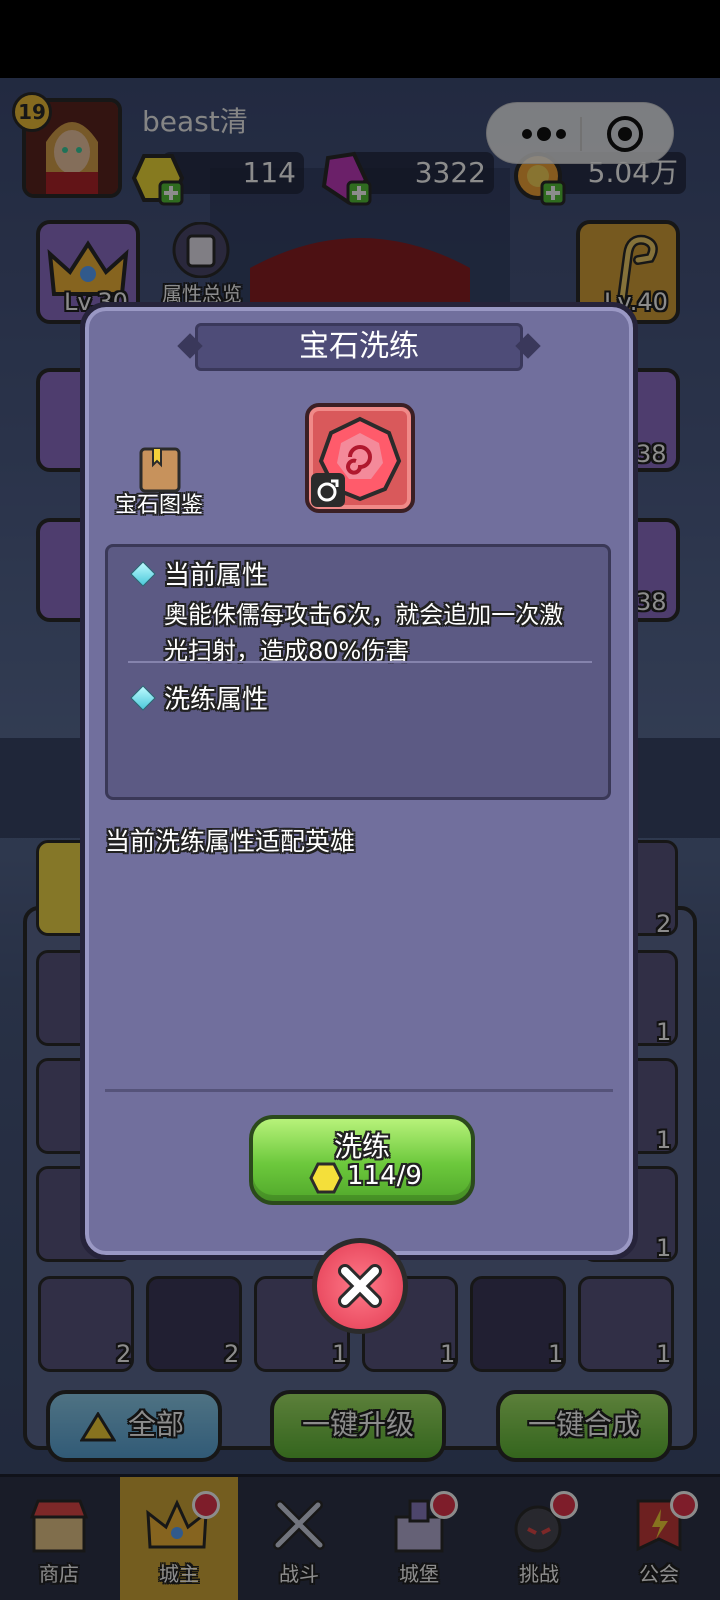 This screenshot has width=720, height=1600. Describe the element at coordinates (364, 633) in the screenshot. I see `current-attribute-description: 奥能侏儒每攻击6次，就会追加一次激光扫射，造成80%伤害` at that location.